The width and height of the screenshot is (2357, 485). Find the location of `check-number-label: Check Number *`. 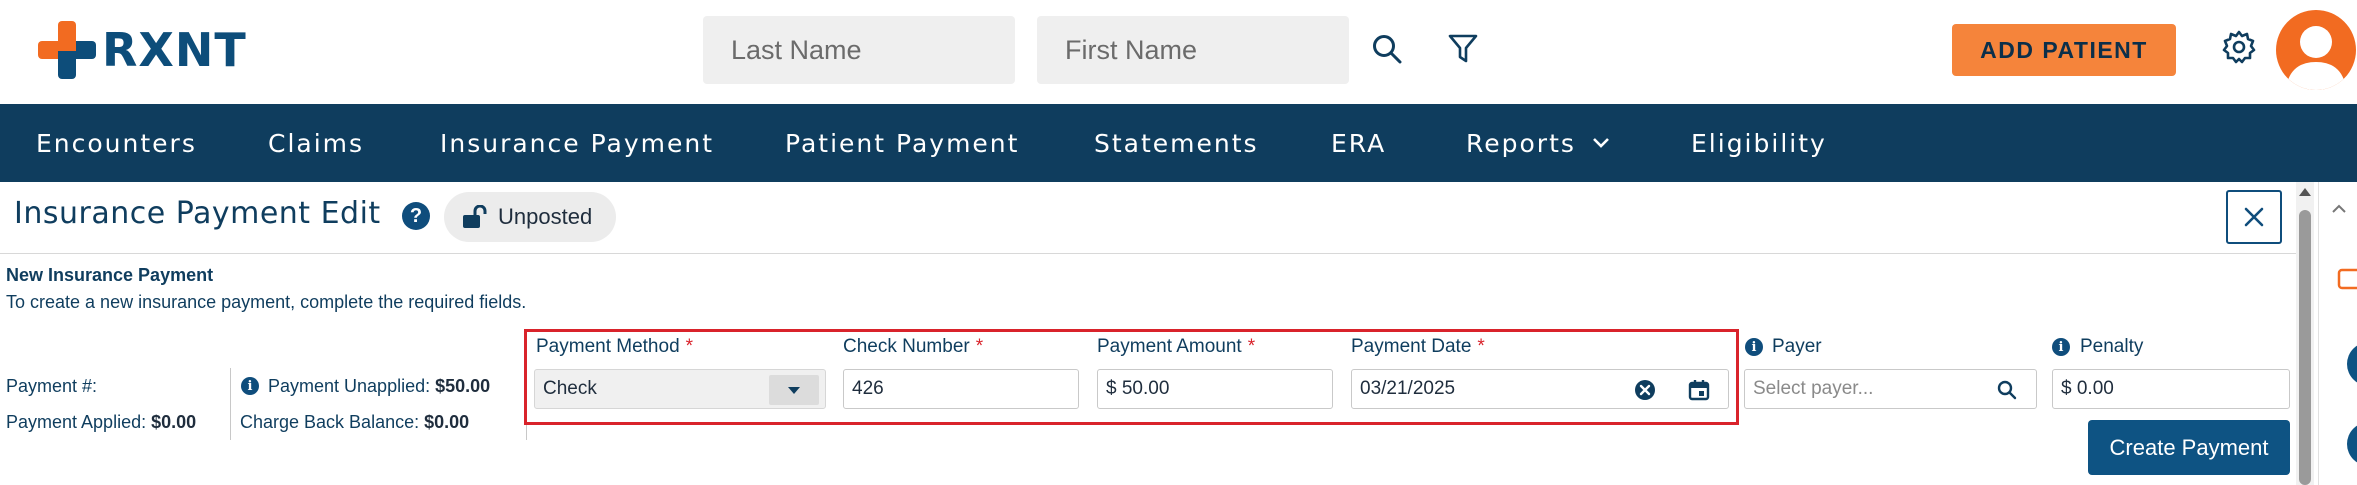

check-number-label: Check Number * is located at coordinates (913, 347).